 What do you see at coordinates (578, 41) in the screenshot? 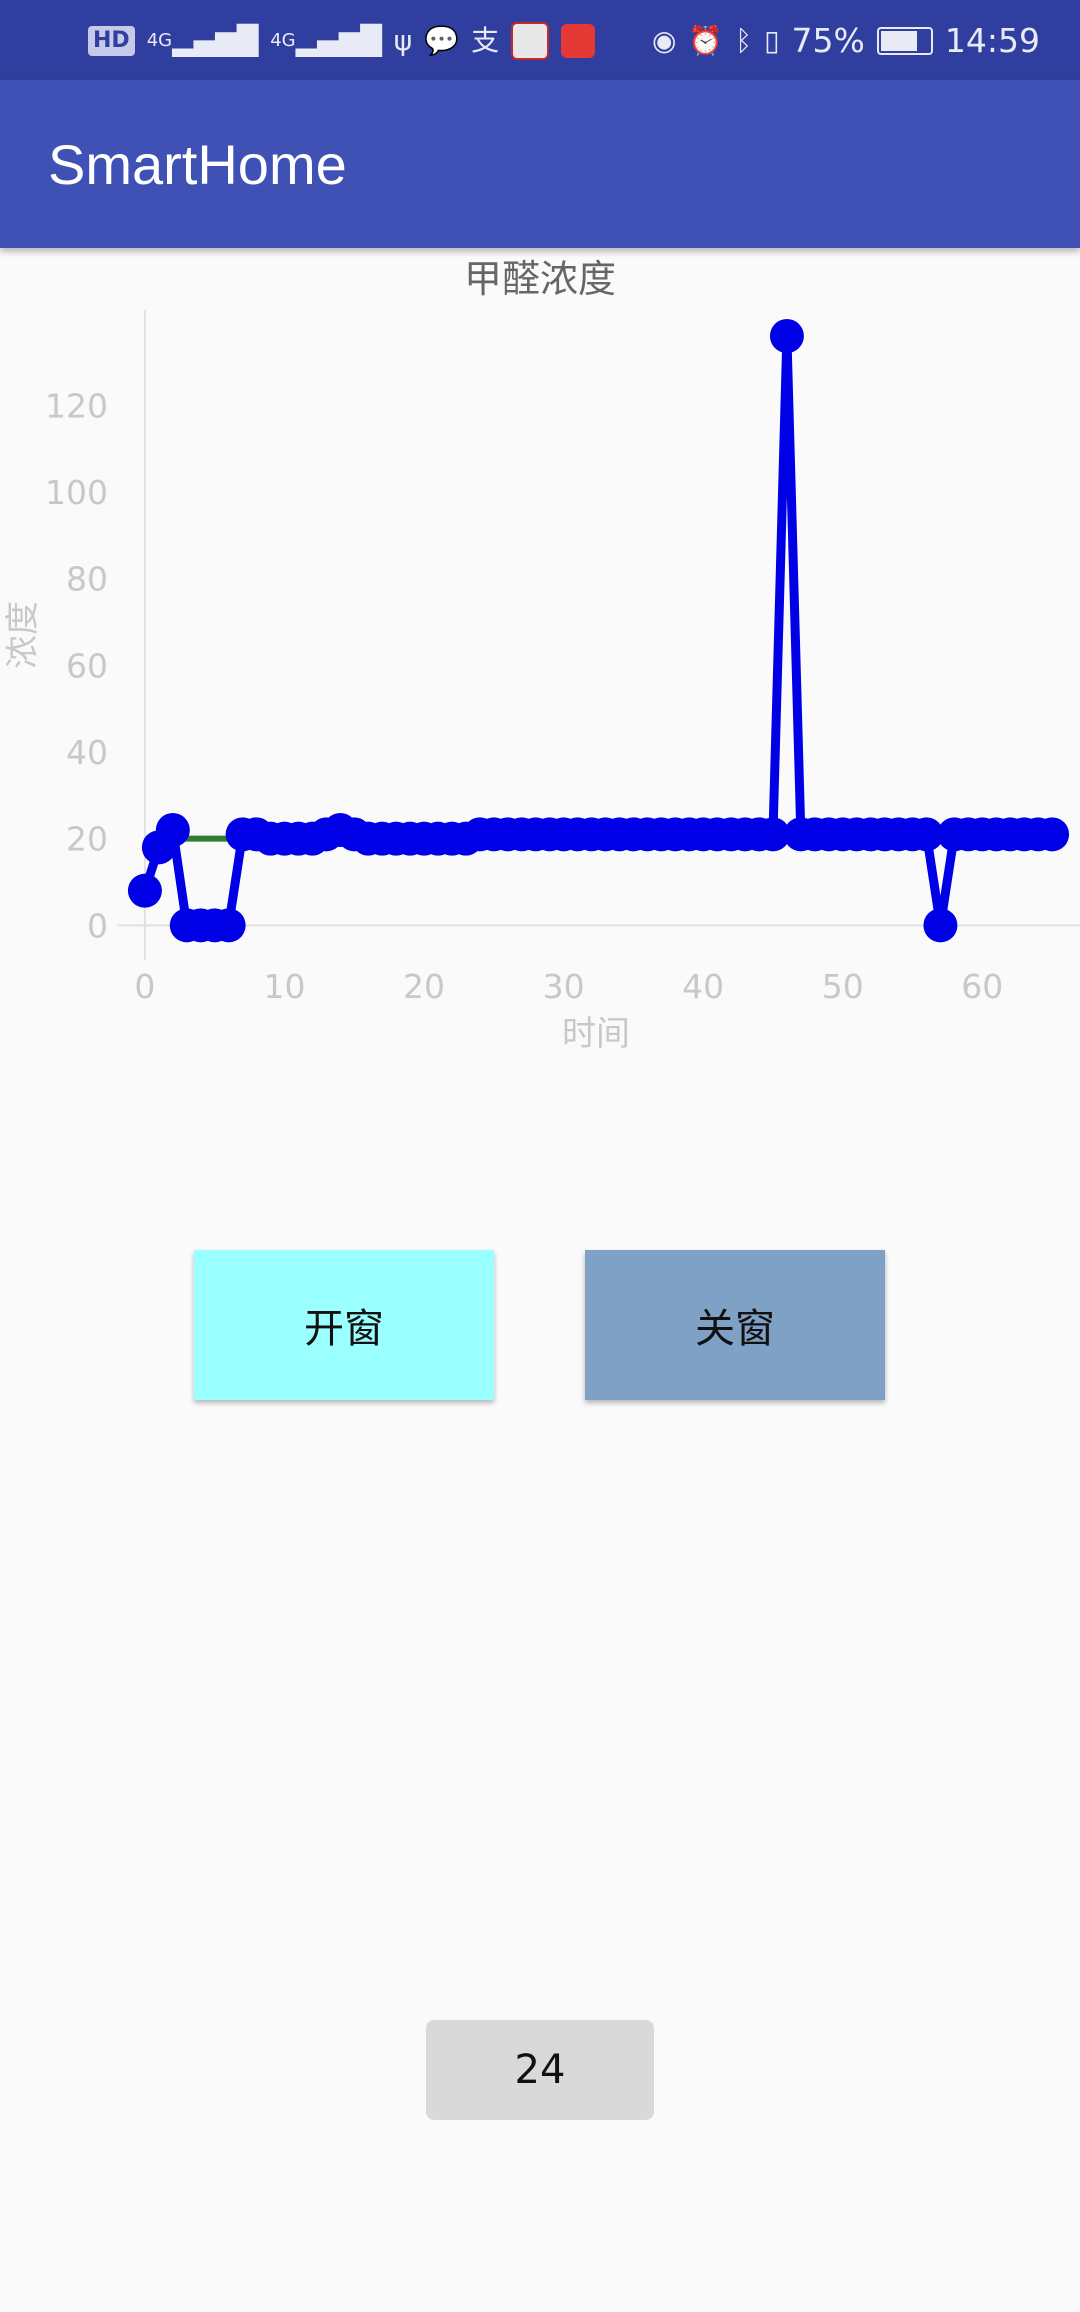
I see `red-app-icon` at bounding box center [578, 41].